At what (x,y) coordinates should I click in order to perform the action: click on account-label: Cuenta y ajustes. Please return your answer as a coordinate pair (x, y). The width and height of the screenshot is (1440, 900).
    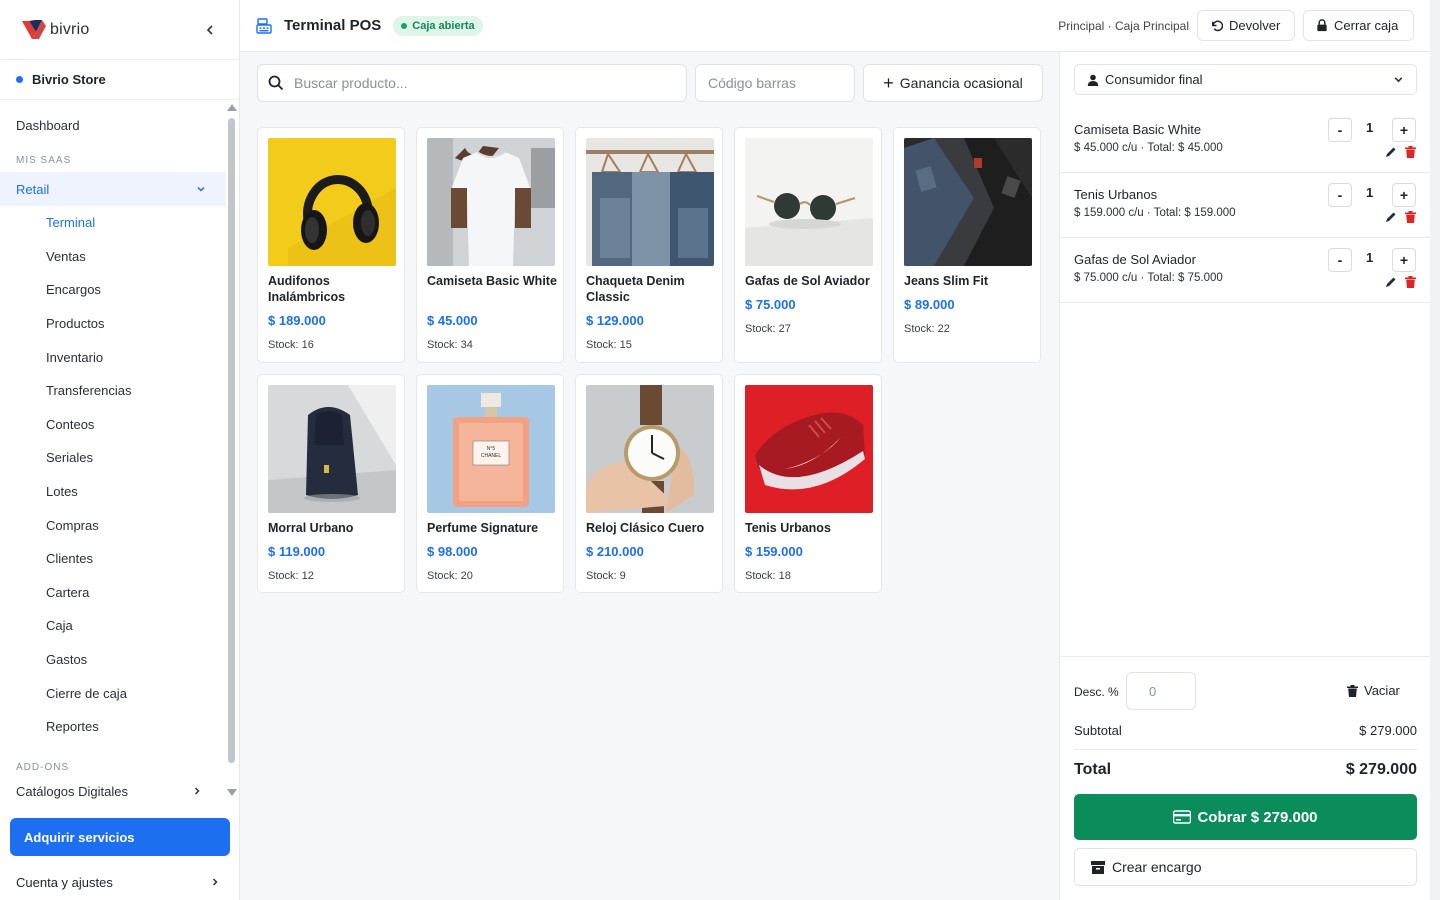
    Looking at the image, I should click on (64, 882).